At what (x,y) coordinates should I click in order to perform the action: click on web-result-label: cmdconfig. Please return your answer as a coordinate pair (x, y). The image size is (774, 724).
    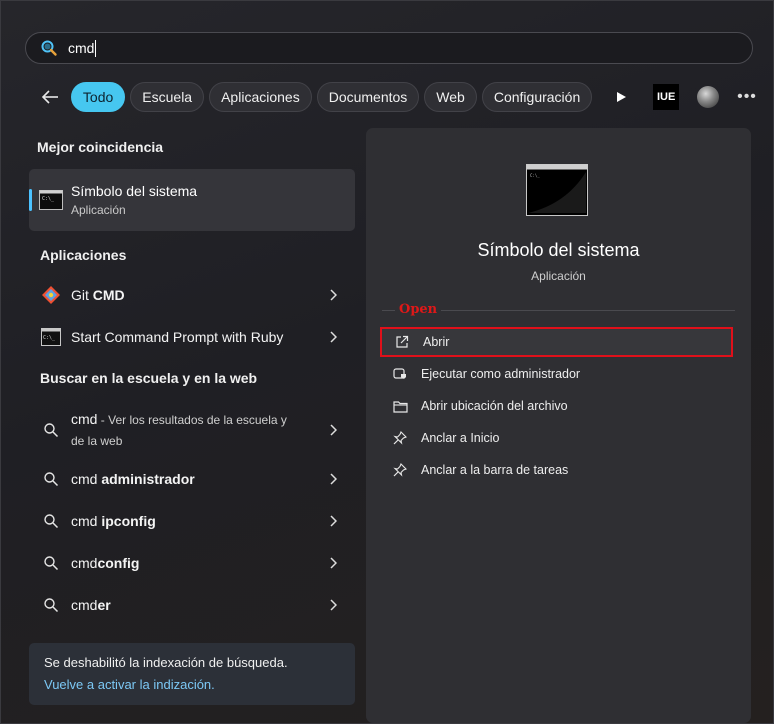
    Looking at the image, I should click on (105, 563).